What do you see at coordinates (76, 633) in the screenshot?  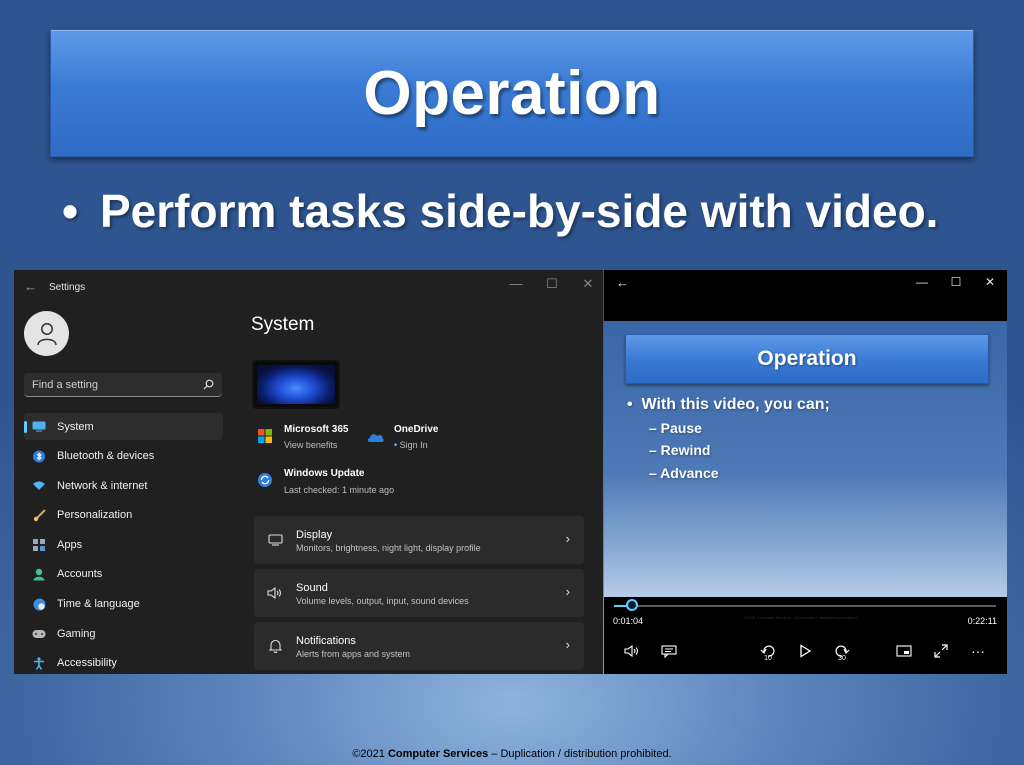 I see `sidebar-item-label: Gaming` at bounding box center [76, 633].